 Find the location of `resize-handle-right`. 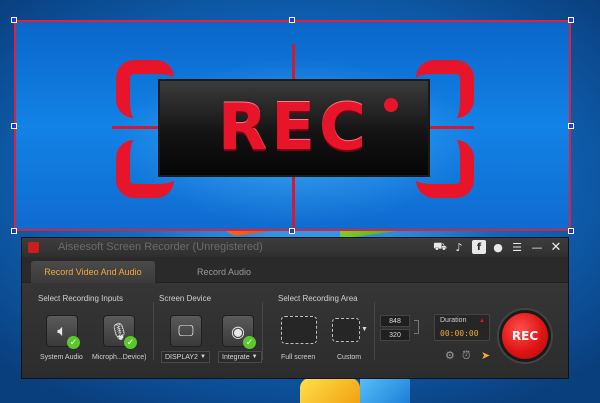

resize-handle-right is located at coordinates (571, 126).